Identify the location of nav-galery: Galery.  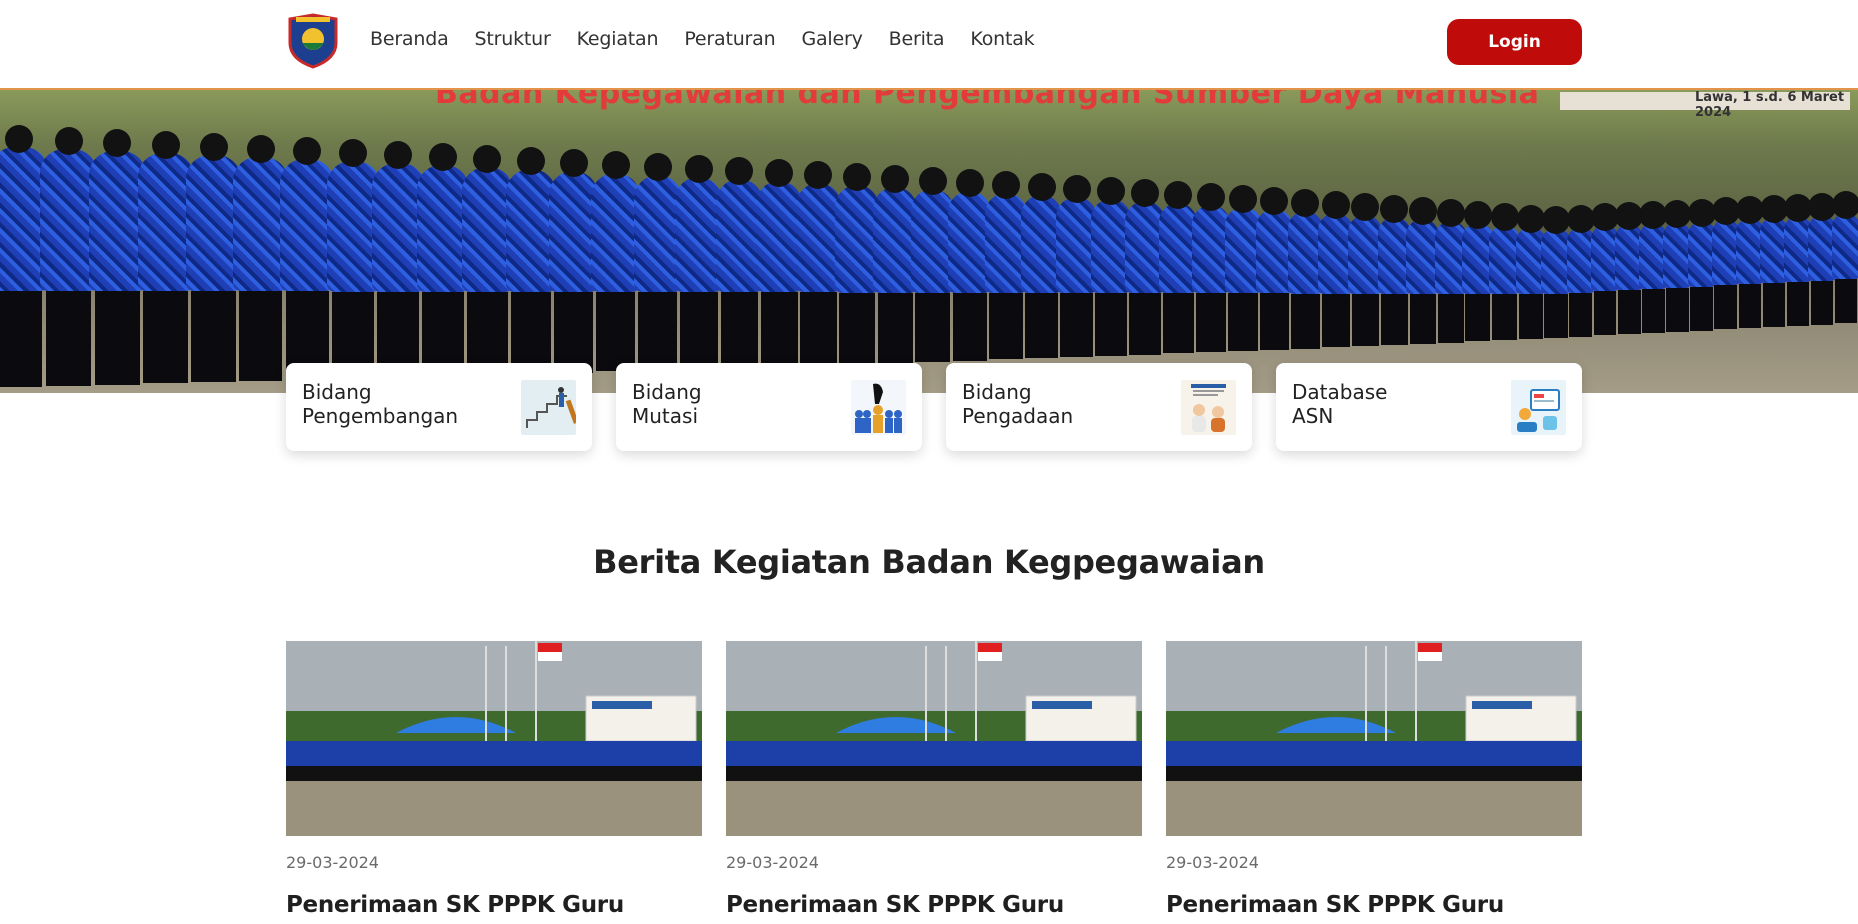
(831, 39).